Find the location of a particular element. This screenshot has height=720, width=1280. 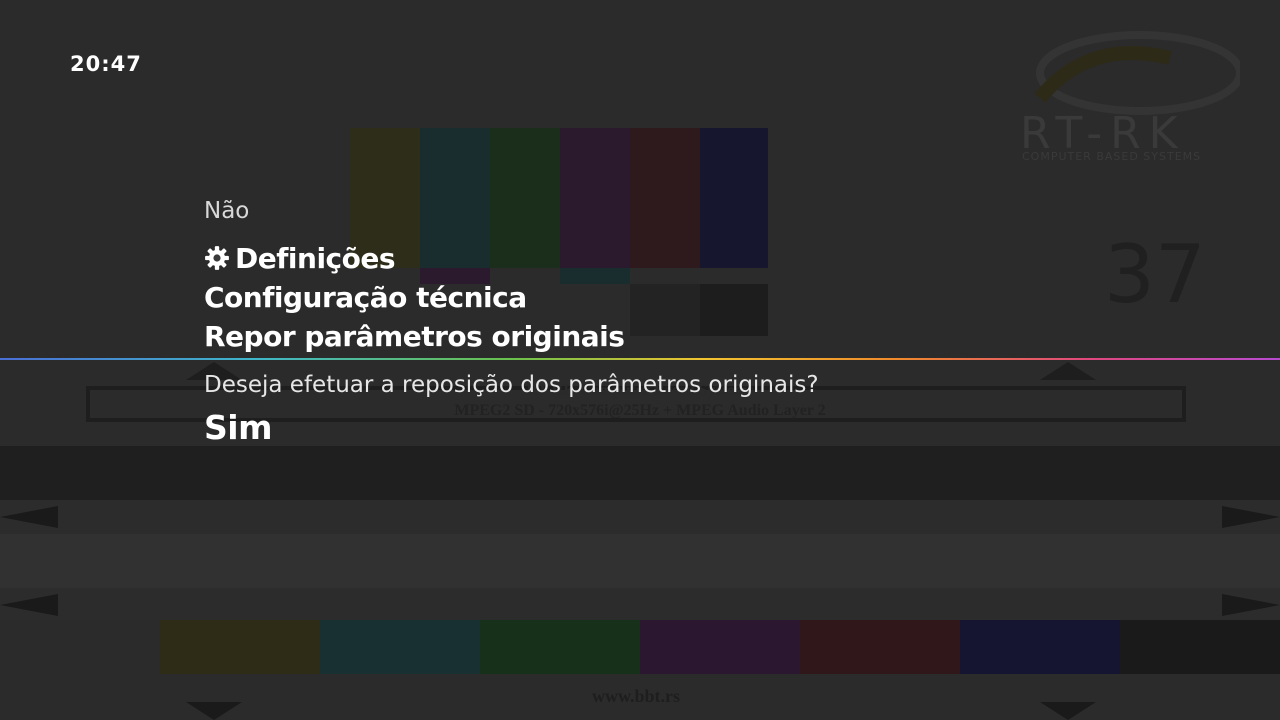

option-no: Não is located at coordinates (226, 211).